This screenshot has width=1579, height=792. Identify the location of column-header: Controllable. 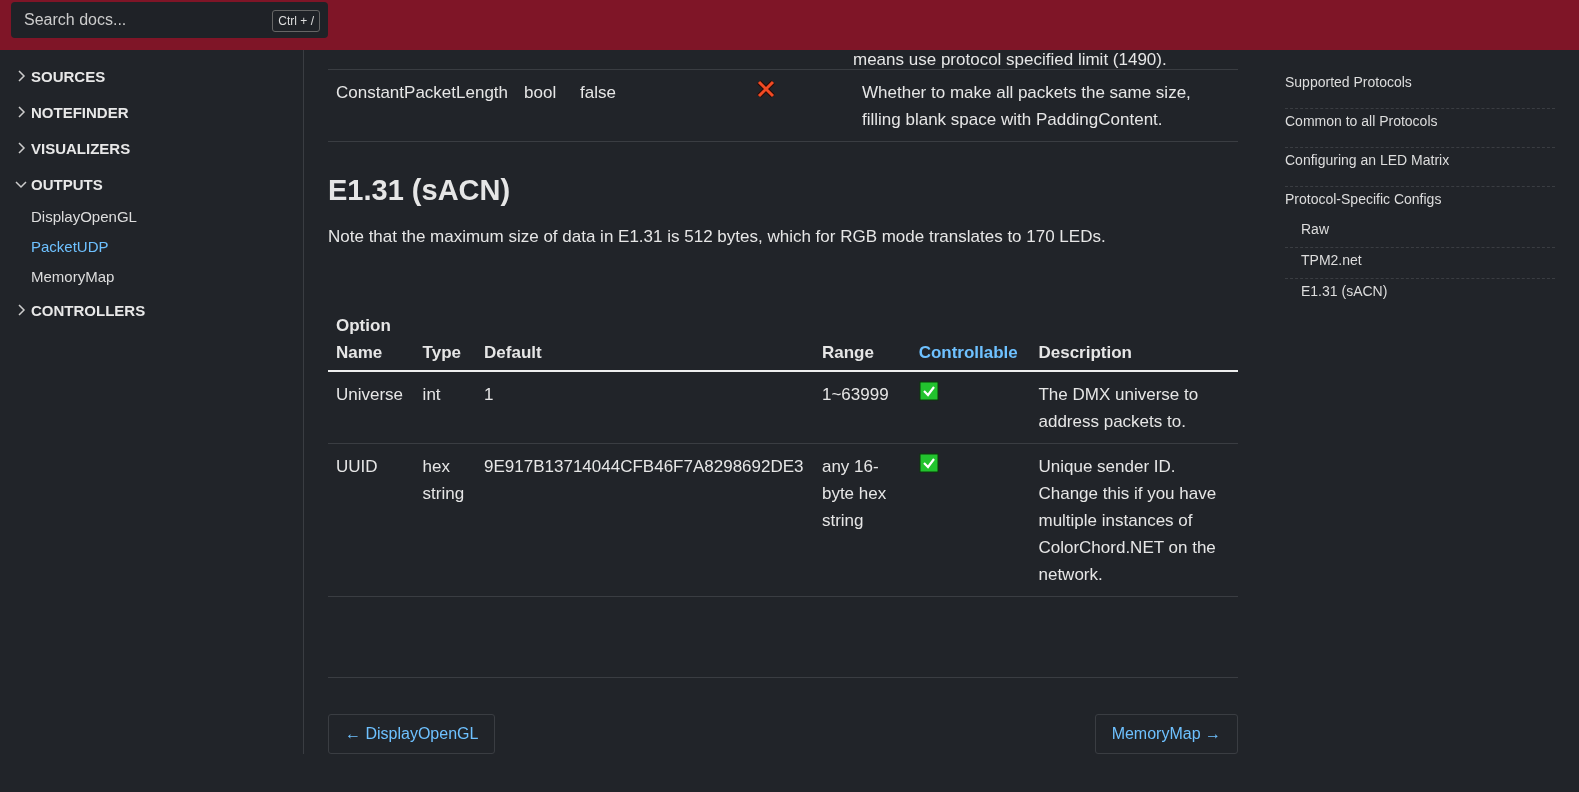
(970, 337).